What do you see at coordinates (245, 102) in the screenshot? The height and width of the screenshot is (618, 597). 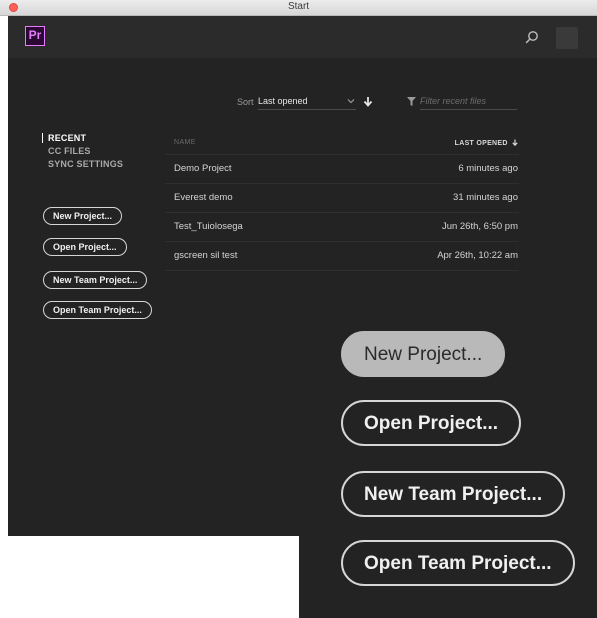 I see `sort-label: Sort` at bounding box center [245, 102].